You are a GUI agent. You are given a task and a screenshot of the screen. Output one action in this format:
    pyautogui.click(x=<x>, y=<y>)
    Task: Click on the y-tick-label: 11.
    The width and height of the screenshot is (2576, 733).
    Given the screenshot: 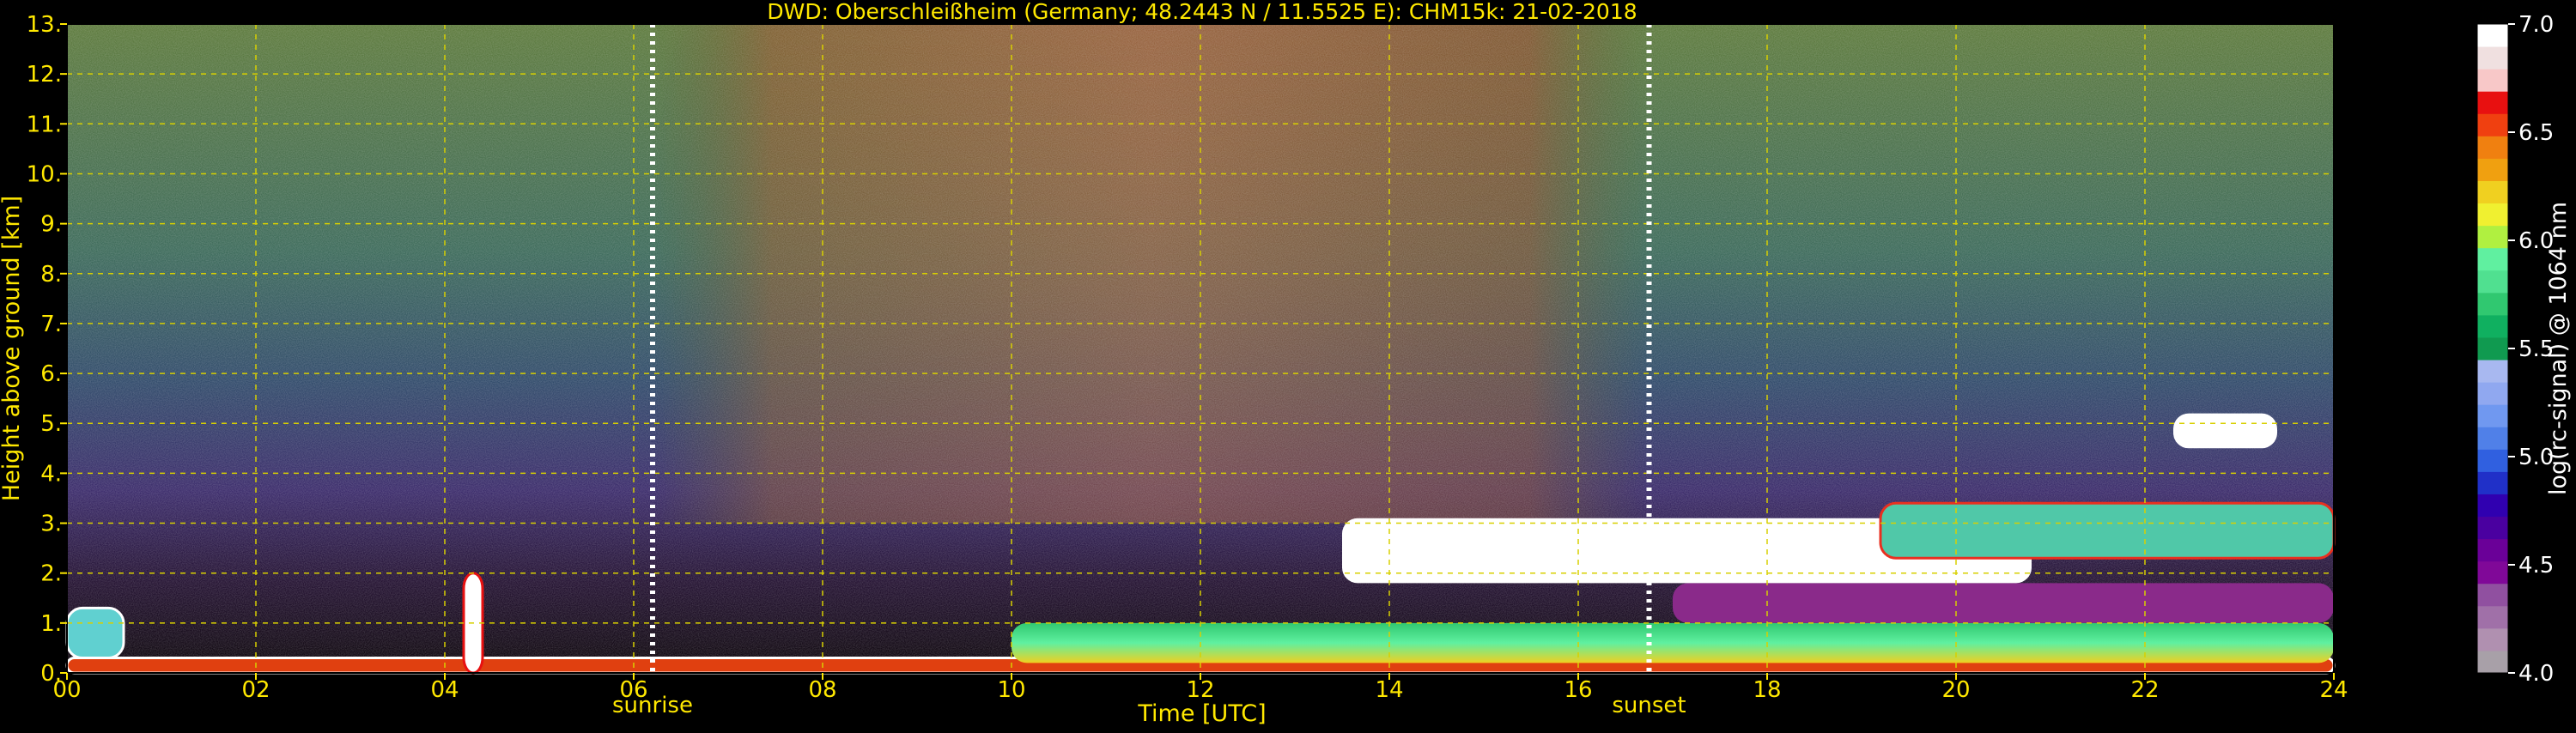 What is the action you would take?
    pyautogui.click(x=44, y=124)
    